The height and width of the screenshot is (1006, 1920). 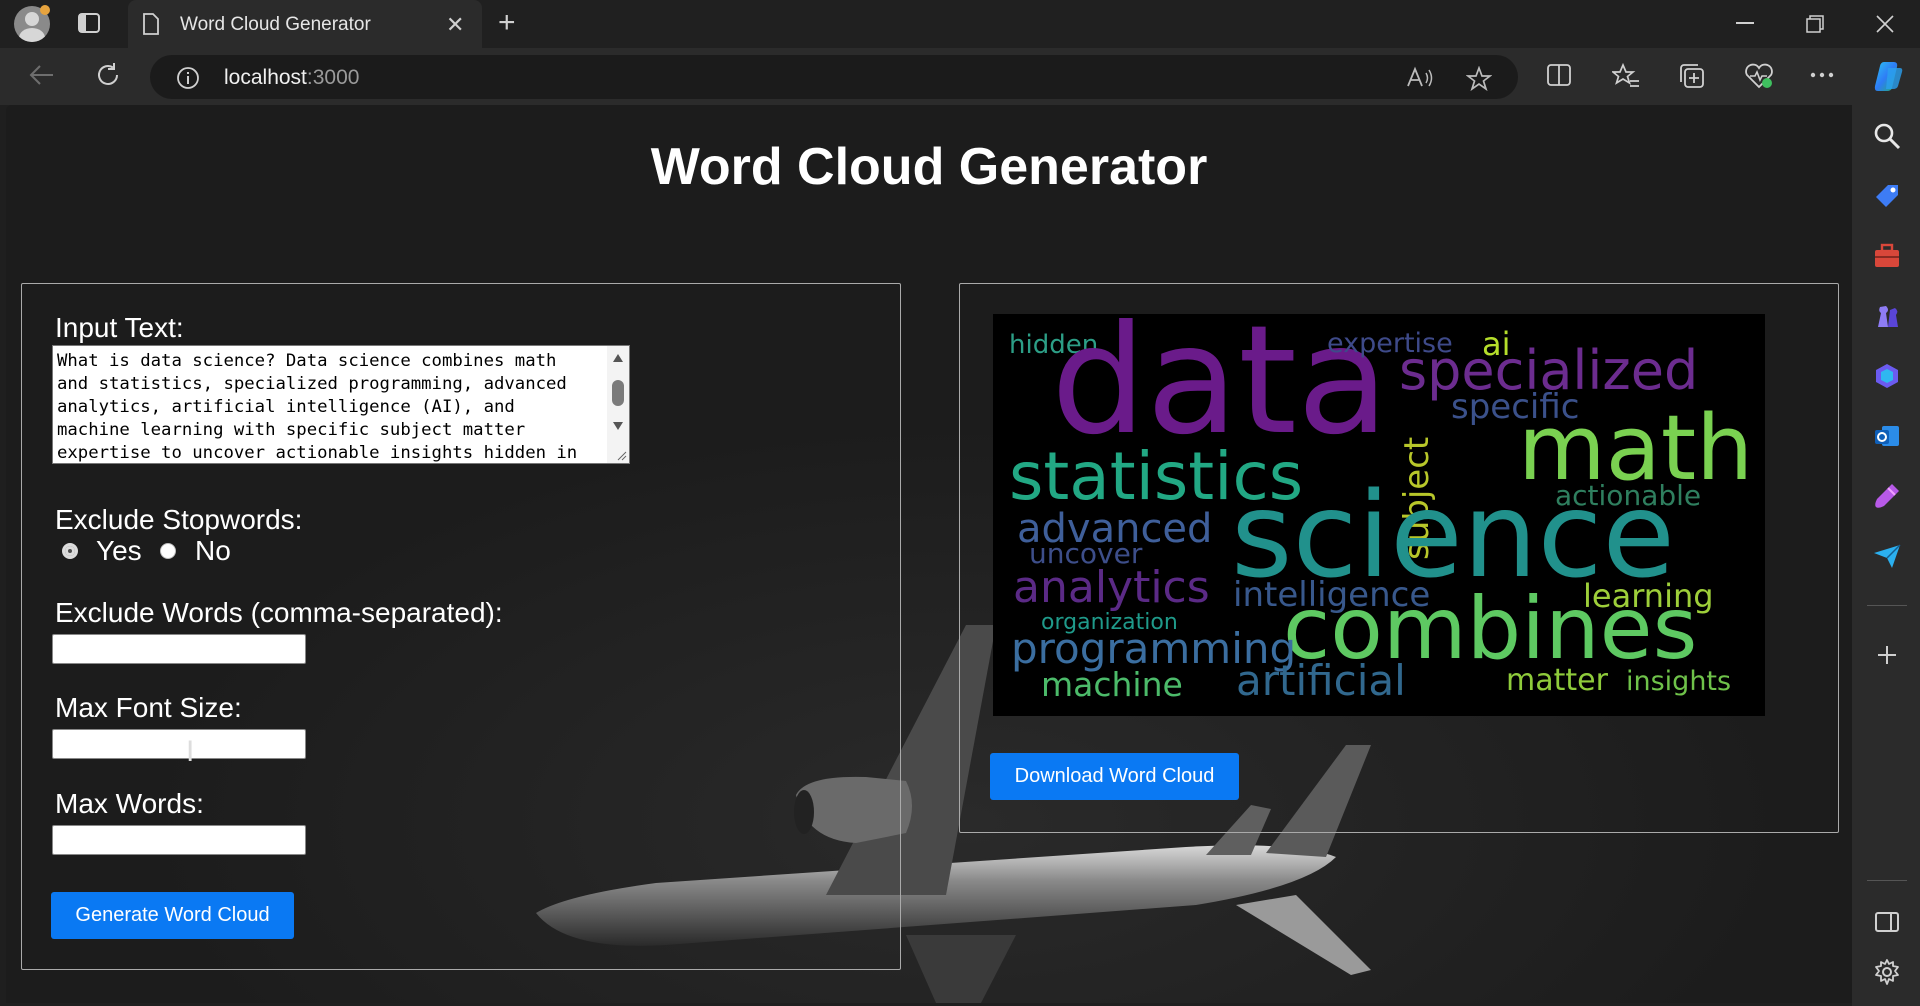 I want to click on url-text: localhost:3000, so click(x=291, y=78).